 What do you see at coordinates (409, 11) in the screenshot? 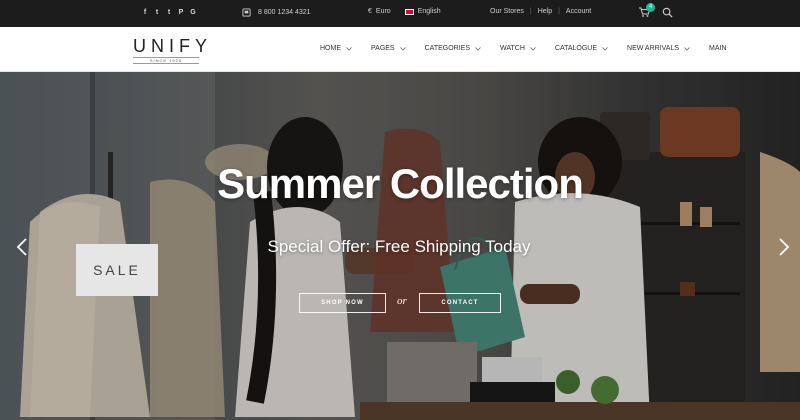
I see `uk-flag-icon` at bounding box center [409, 11].